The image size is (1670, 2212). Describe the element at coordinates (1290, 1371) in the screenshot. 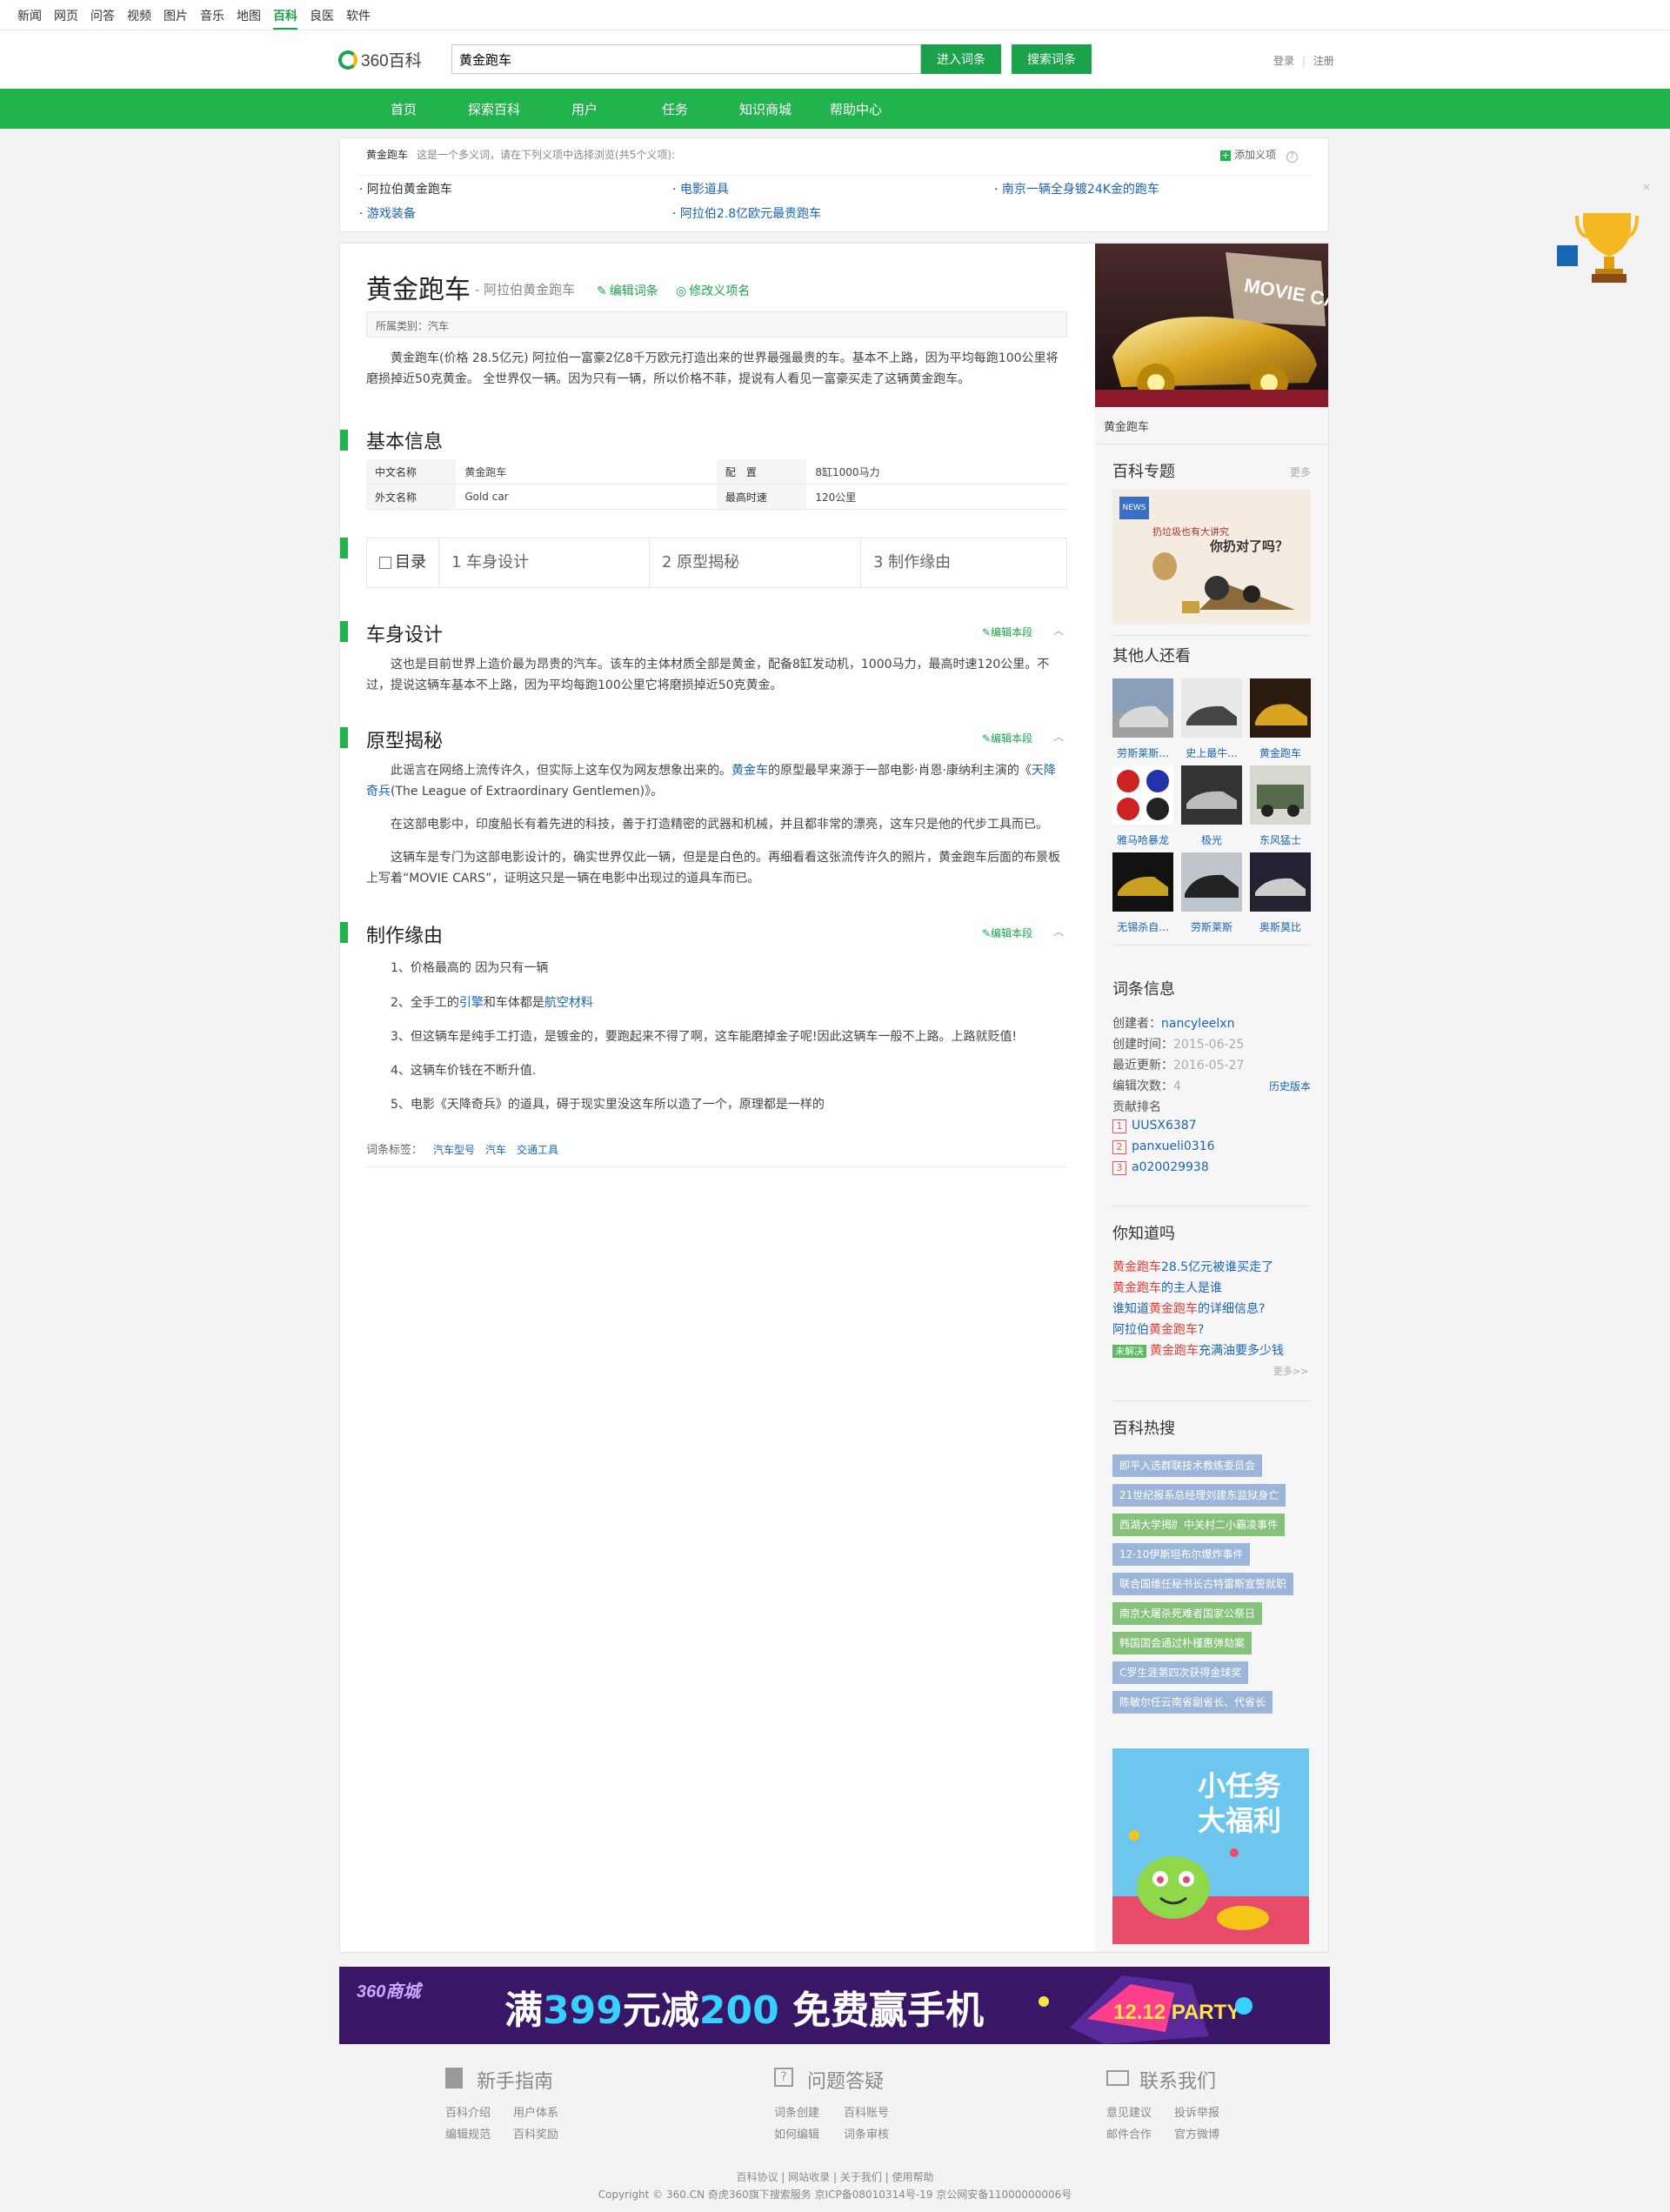

I see `dyk-more-link: 更多>>` at that location.